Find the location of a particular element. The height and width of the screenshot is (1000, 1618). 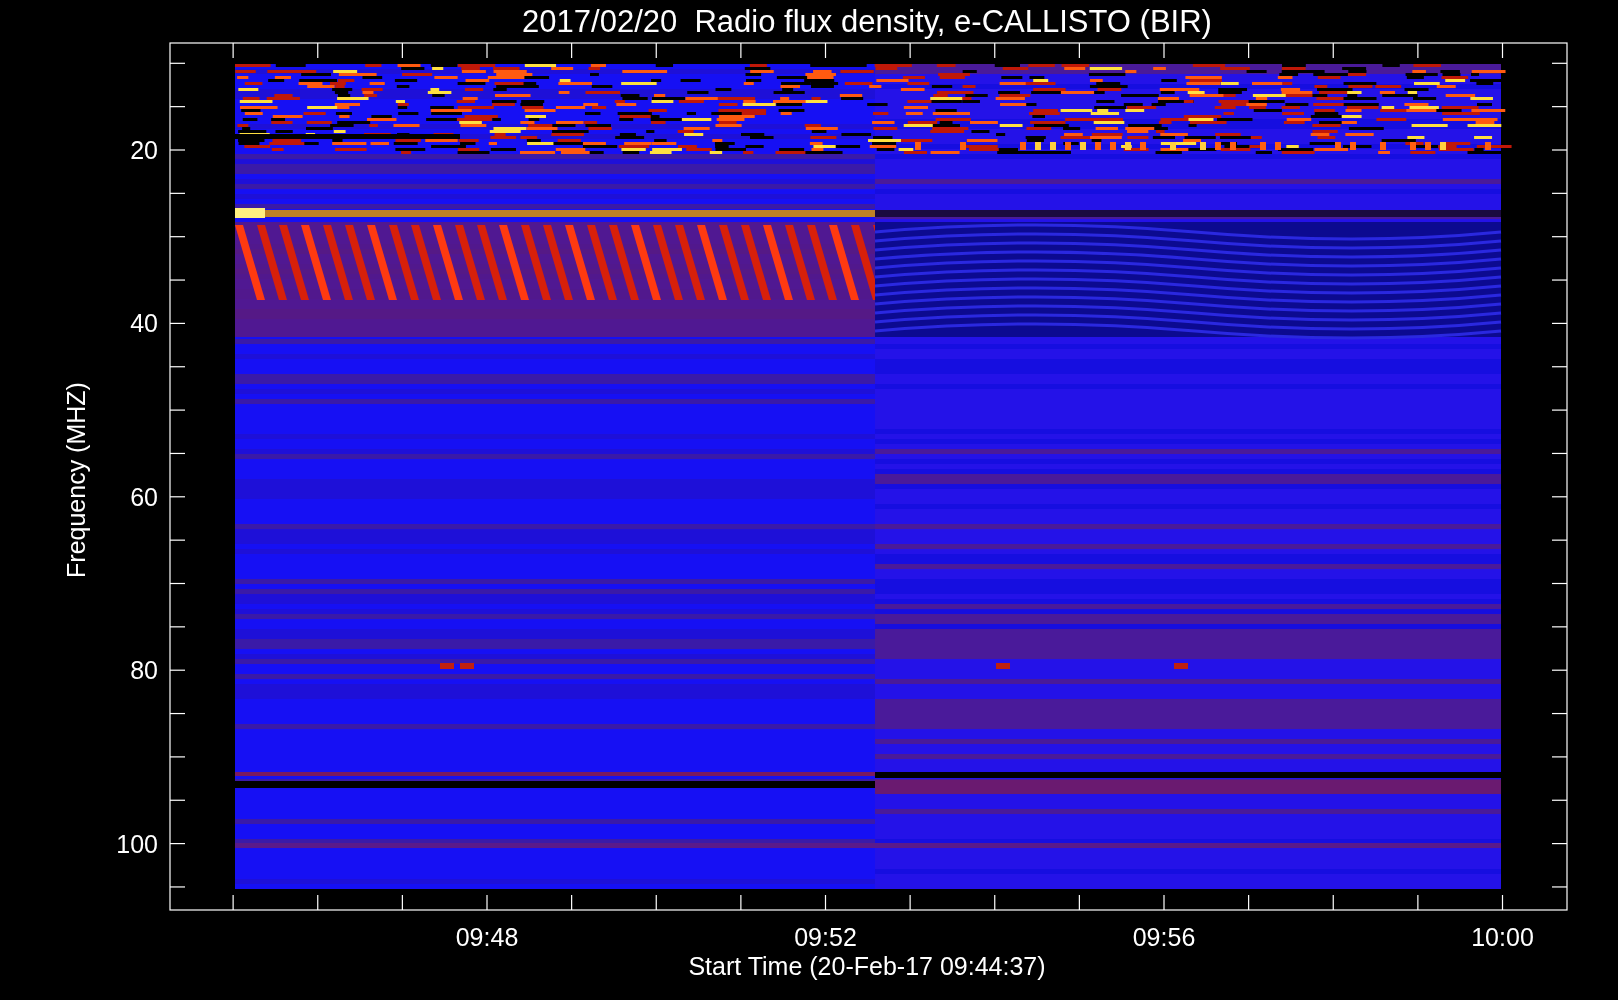

x-axis-label: Start Time (20-Feb-17 09:44:37) is located at coordinates (867, 966).